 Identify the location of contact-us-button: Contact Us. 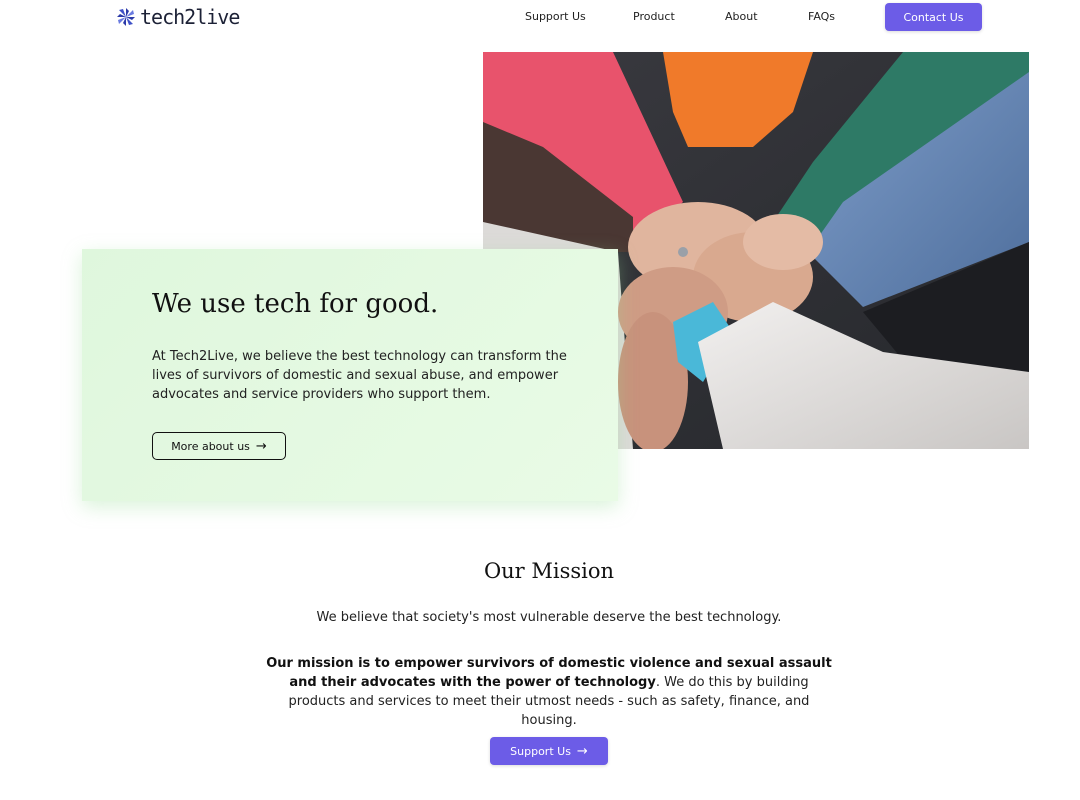
(933, 17).